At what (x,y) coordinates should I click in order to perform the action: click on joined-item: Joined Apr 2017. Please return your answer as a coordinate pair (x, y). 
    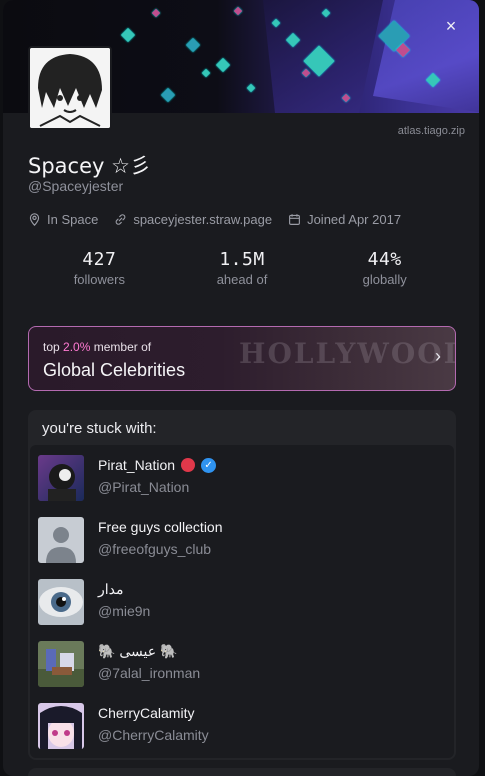
    Looking at the image, I should click on (344, 219).